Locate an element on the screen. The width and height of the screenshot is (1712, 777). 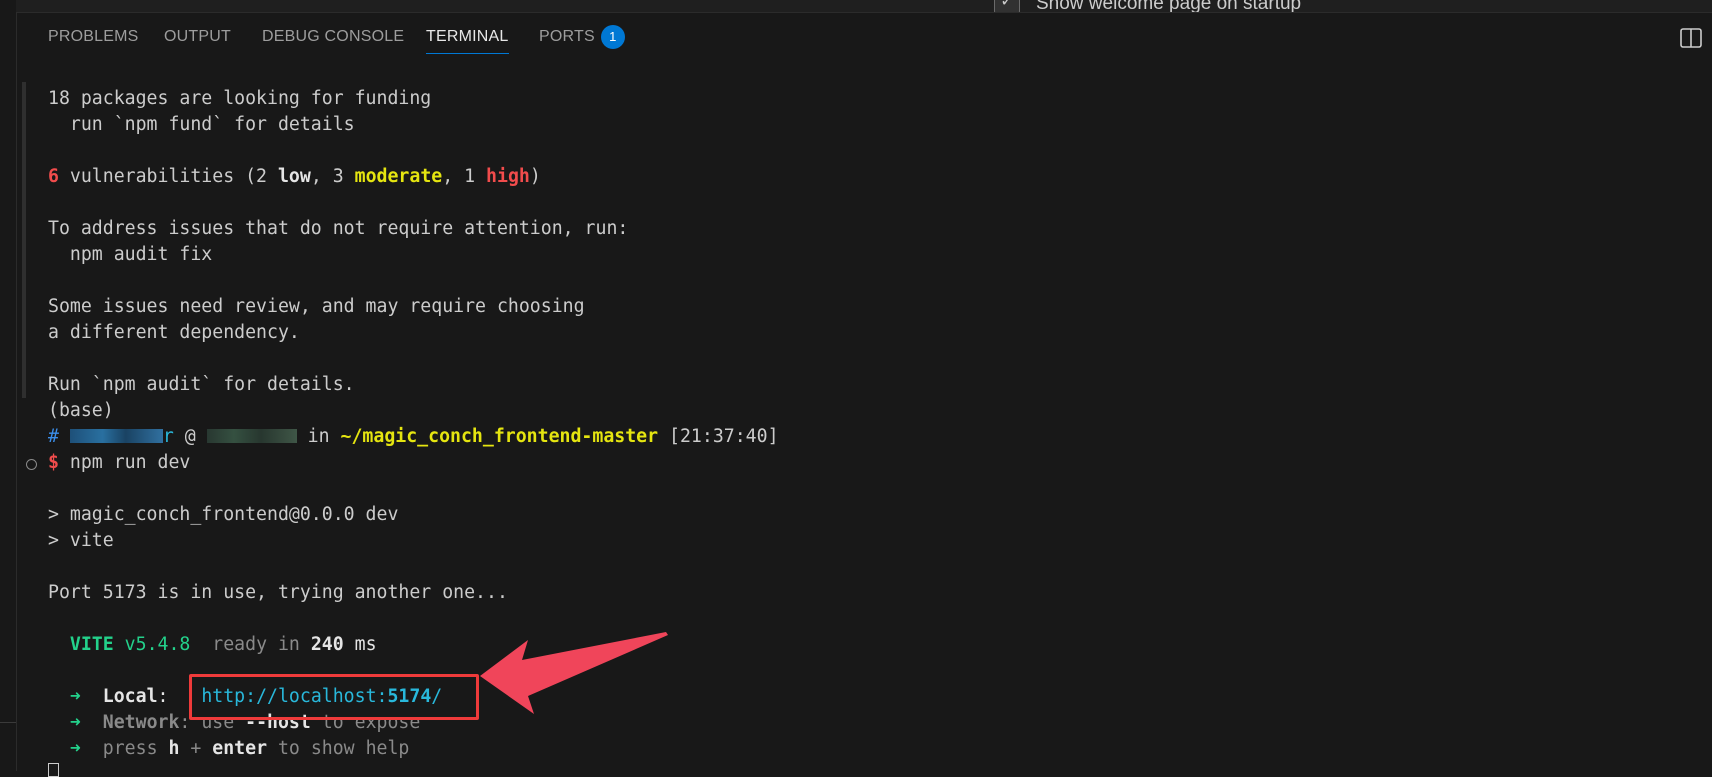
tab-terminal: TERMINAL is located at coordinates (467, 37).